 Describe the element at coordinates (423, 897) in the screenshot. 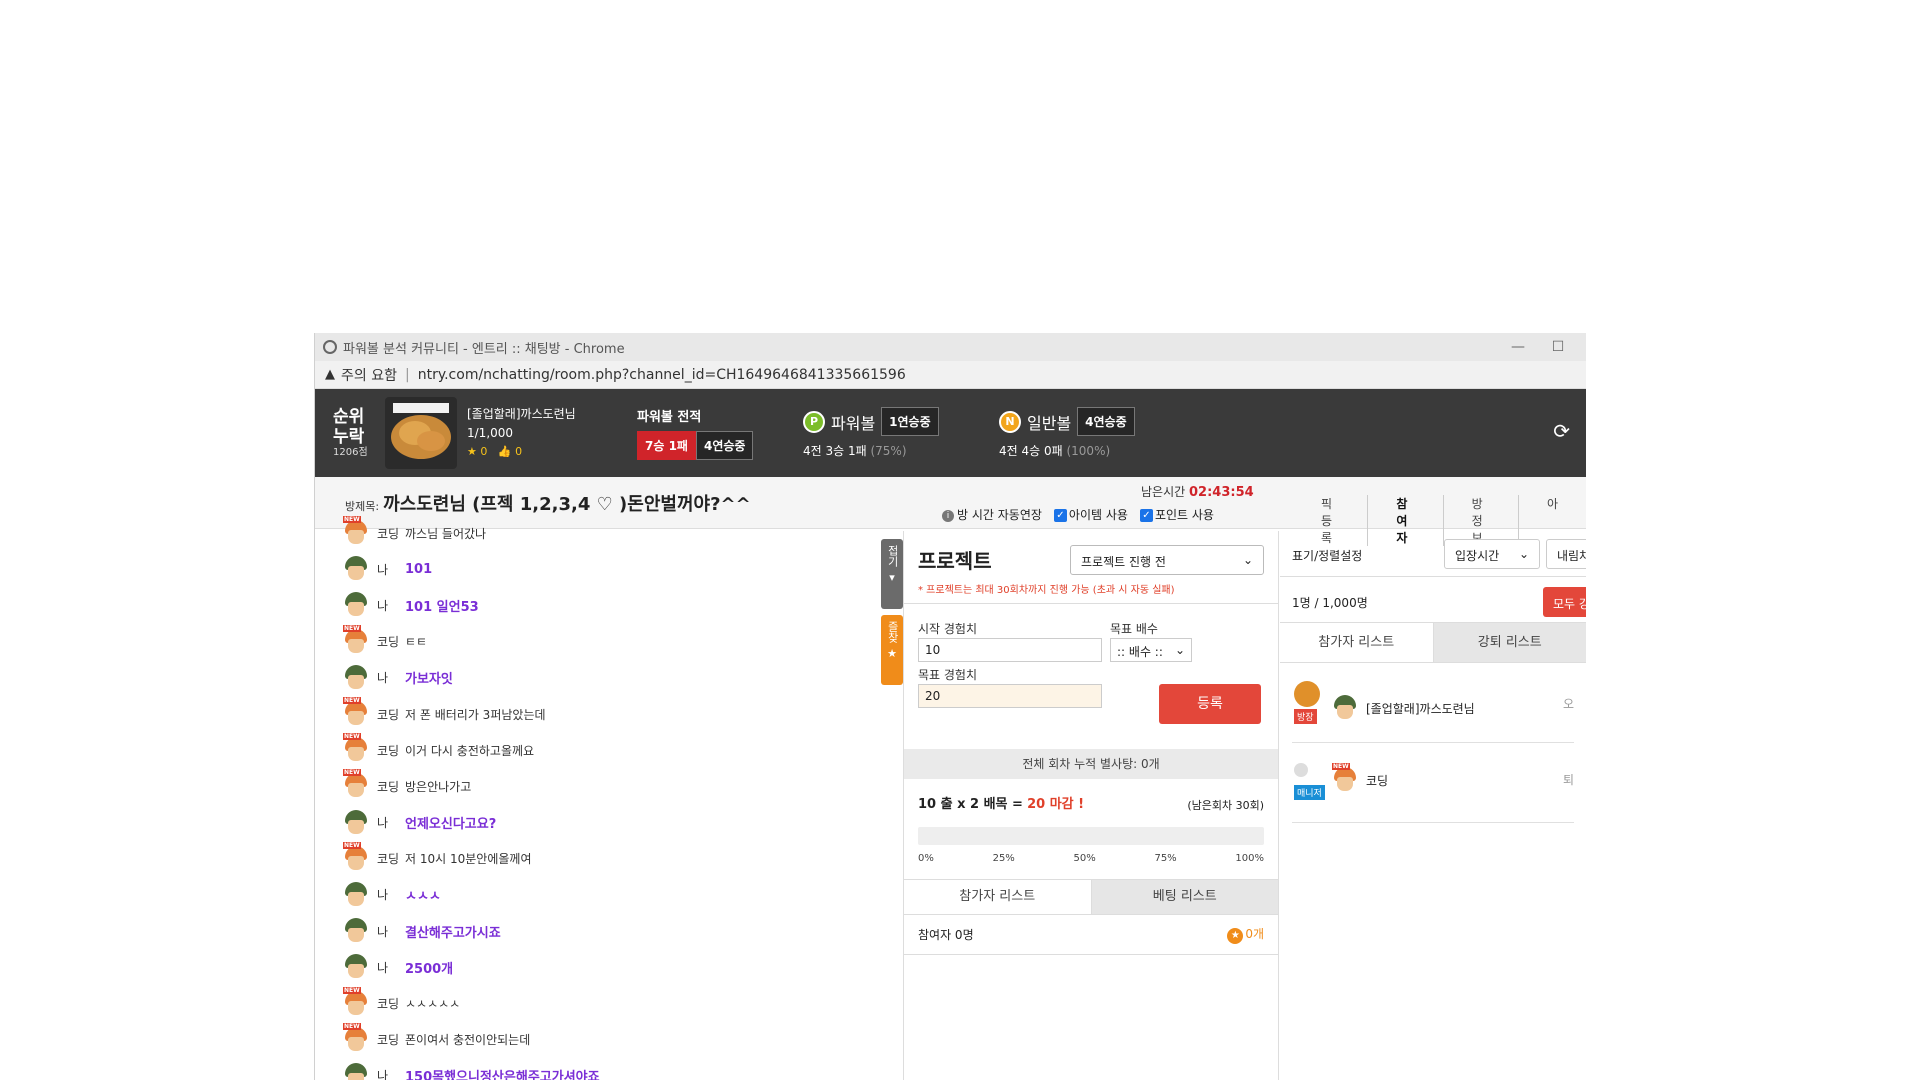

I see `chat-text: ㅅㅅㅅ` at that location.